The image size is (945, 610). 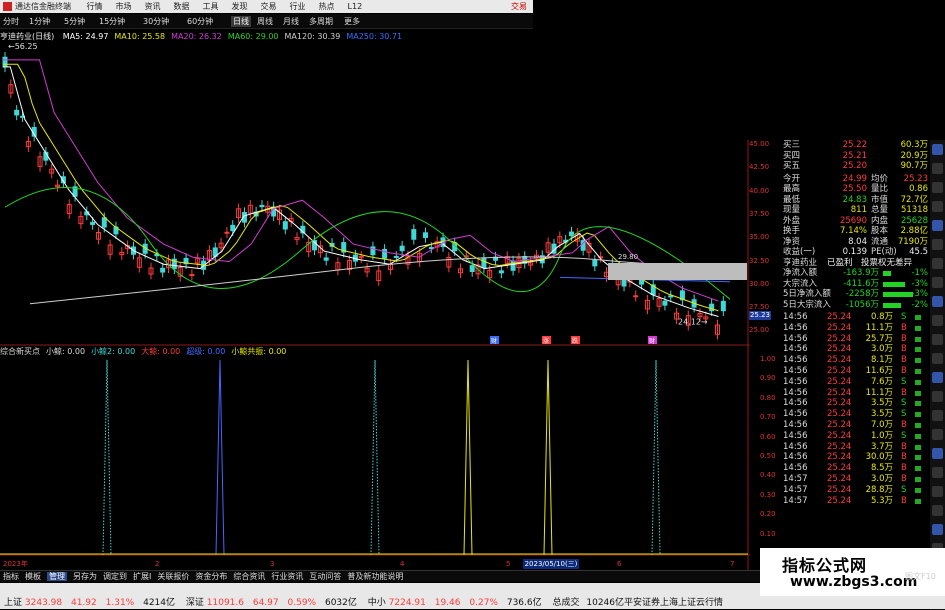 What do you see at coordinates (321, 21) in the screenshot?
I see `period-tab: 多周期` at bounding box center [321, 21].